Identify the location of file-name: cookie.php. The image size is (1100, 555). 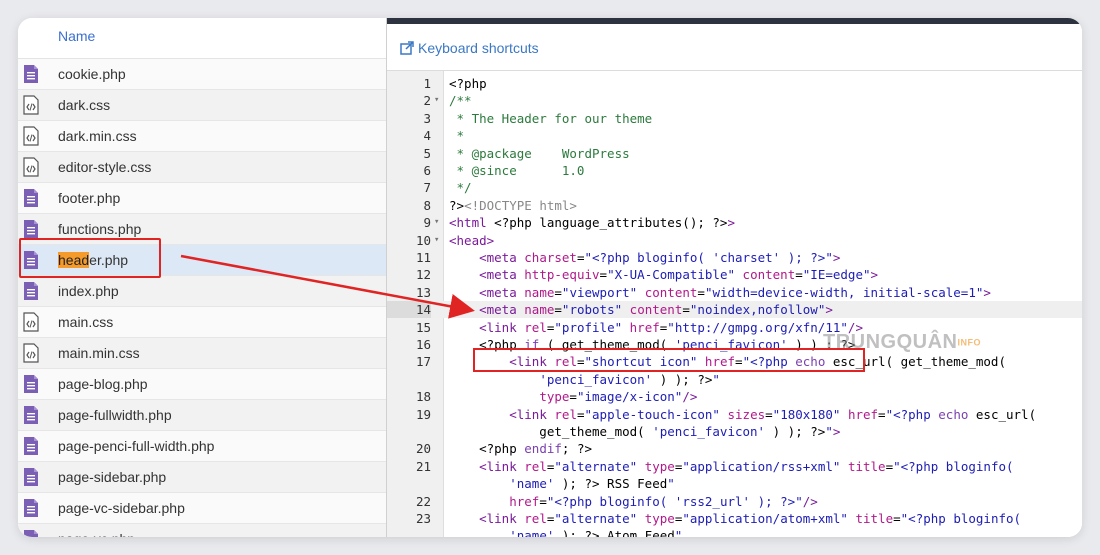
(92, 74).